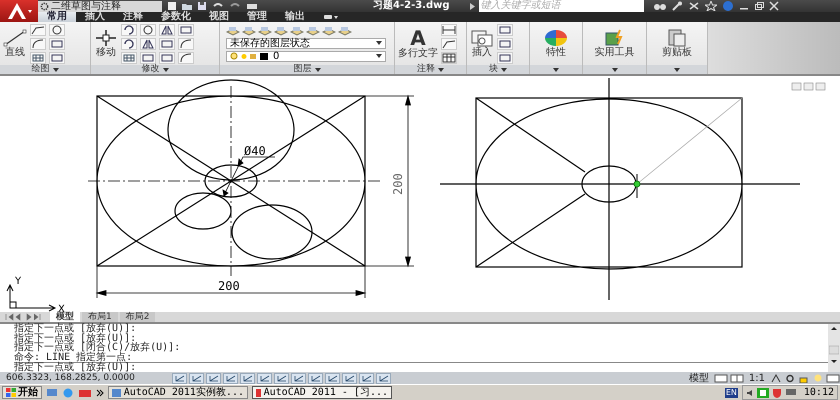 The width and height of the screenshot is (840, 400). I want to click on dim-tool-button, so click(449, 30).